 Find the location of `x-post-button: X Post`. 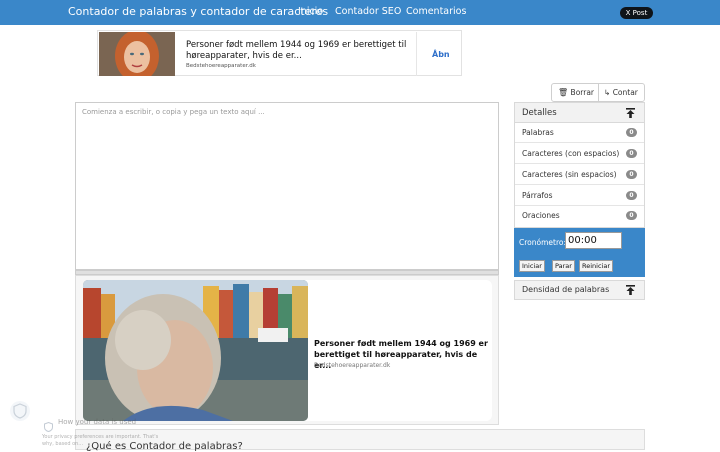

x-post-button: X Post is located at coordinates (636, 13).